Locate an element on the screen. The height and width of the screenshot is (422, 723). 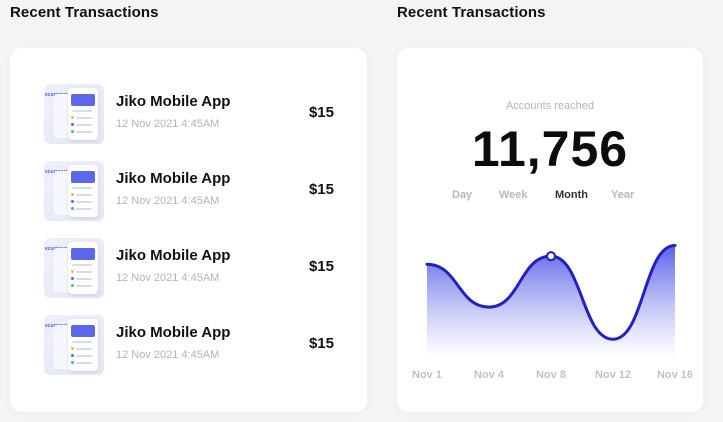
accounts-reached-value: 11,756 is located at coordinates (550, 149).